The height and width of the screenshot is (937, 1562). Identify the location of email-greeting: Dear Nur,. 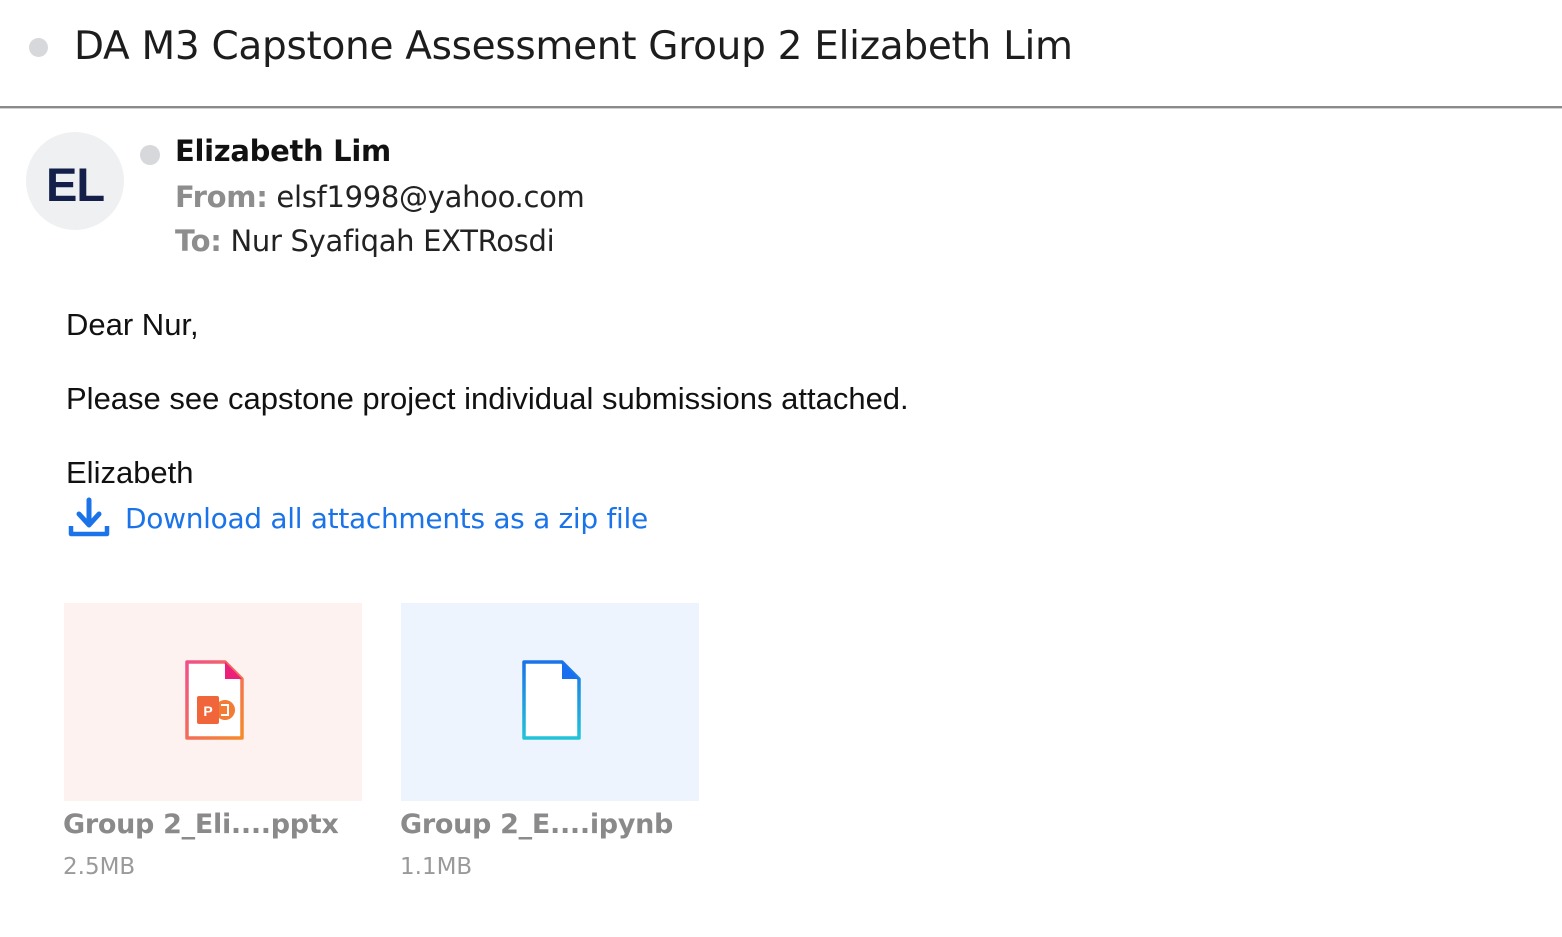
(132, 324).